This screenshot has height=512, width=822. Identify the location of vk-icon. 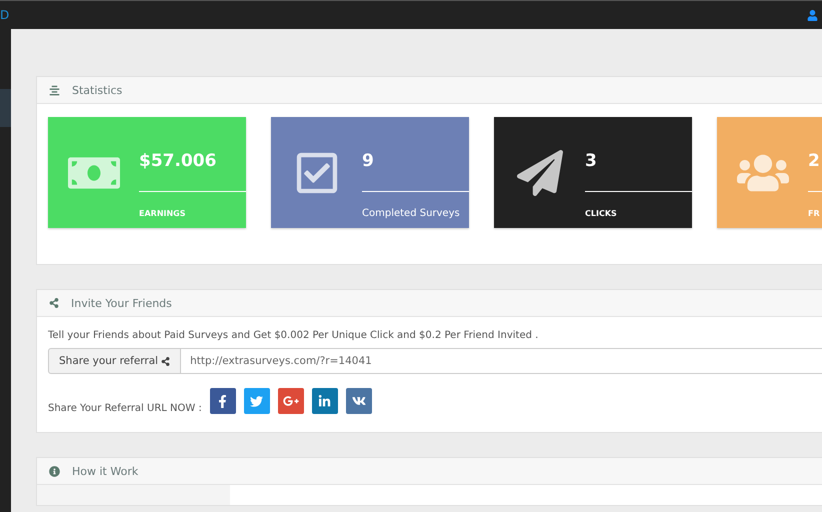
(359, 401).